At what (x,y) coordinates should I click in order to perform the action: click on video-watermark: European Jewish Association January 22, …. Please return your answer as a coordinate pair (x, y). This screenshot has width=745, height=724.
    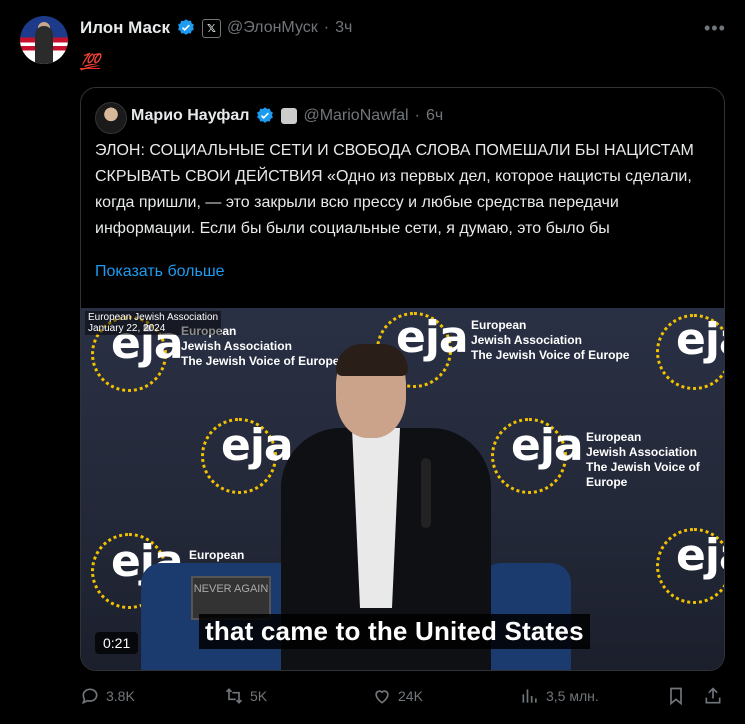
    Looking at the image, I should click on (153, 323).